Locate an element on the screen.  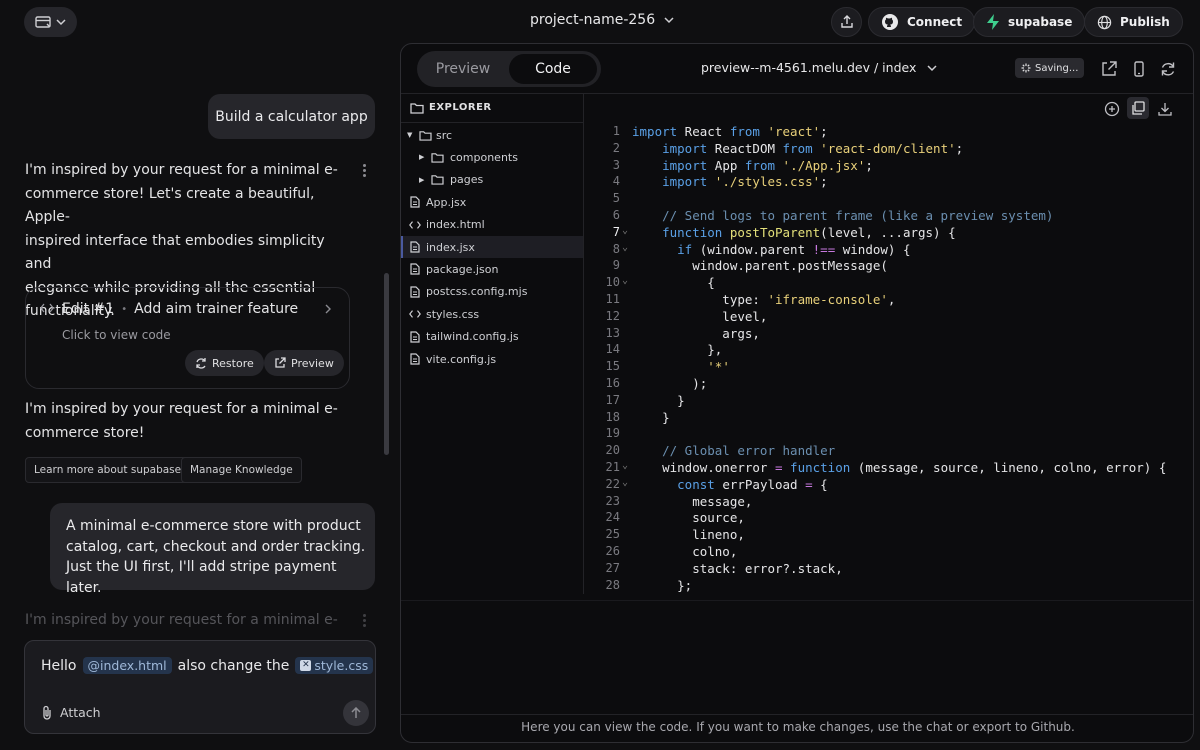
mobile-view-icon is located at coordinates (1139, 69).